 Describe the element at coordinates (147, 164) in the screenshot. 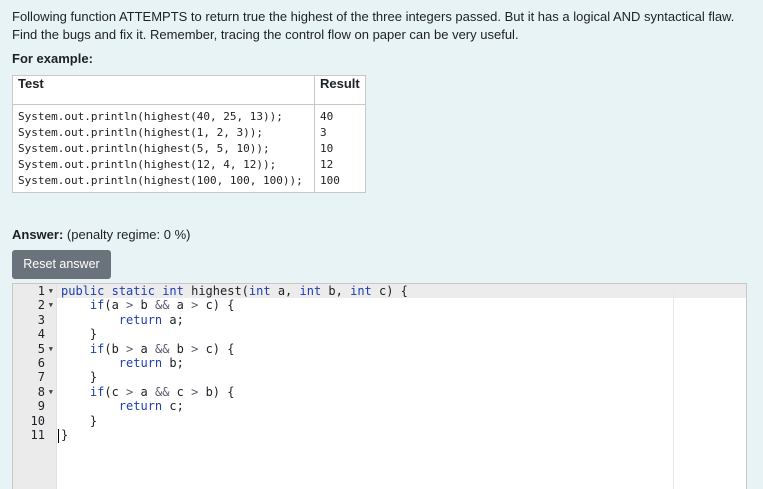

I see `test-code: System.out.println(highest(12, 4, 12));` at that location.